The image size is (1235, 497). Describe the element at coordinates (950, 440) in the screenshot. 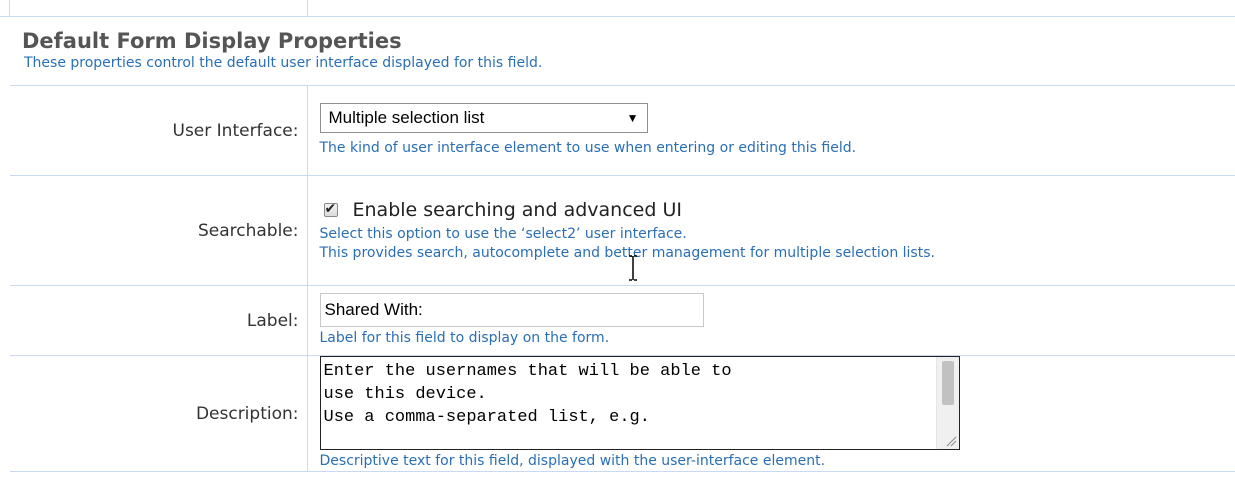

I see `resize-grip-icon` at that location.